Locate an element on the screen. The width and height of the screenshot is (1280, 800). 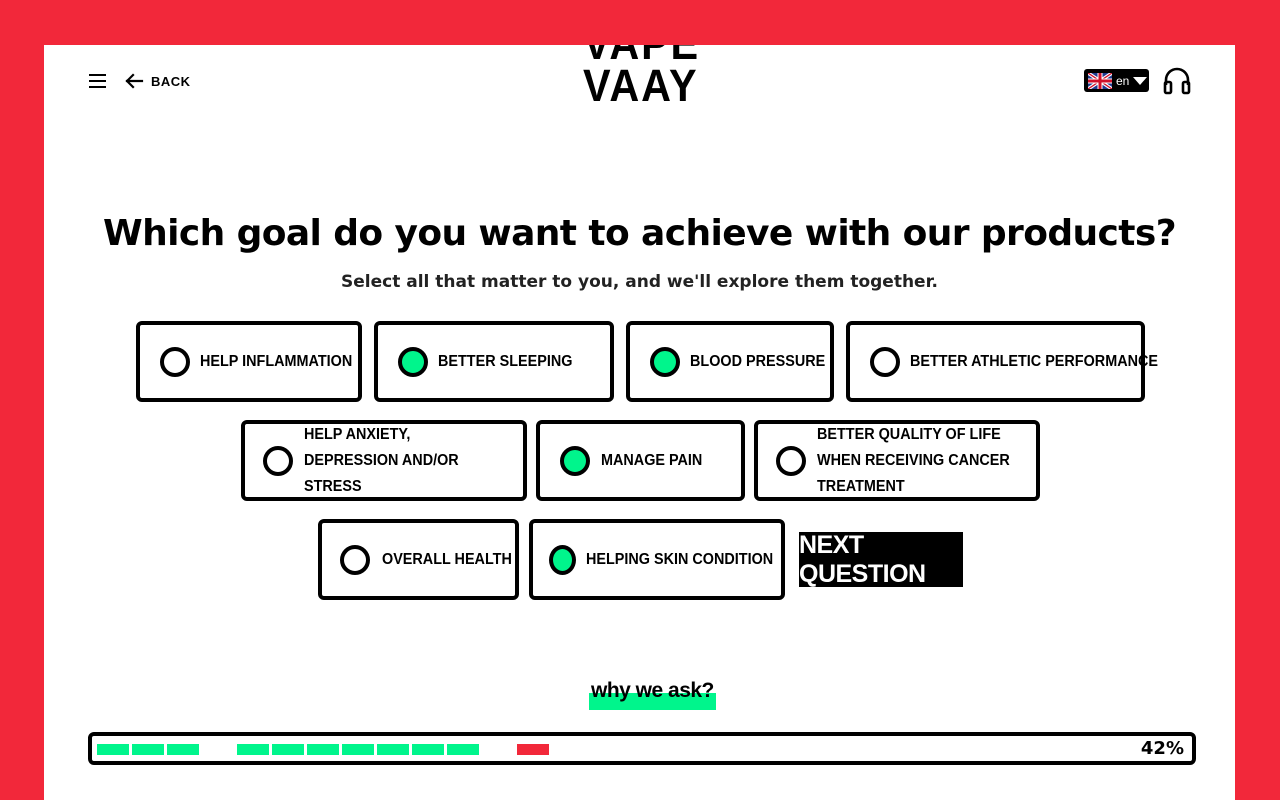
progress-percent: 42% is located at coordinates (1162, 748).